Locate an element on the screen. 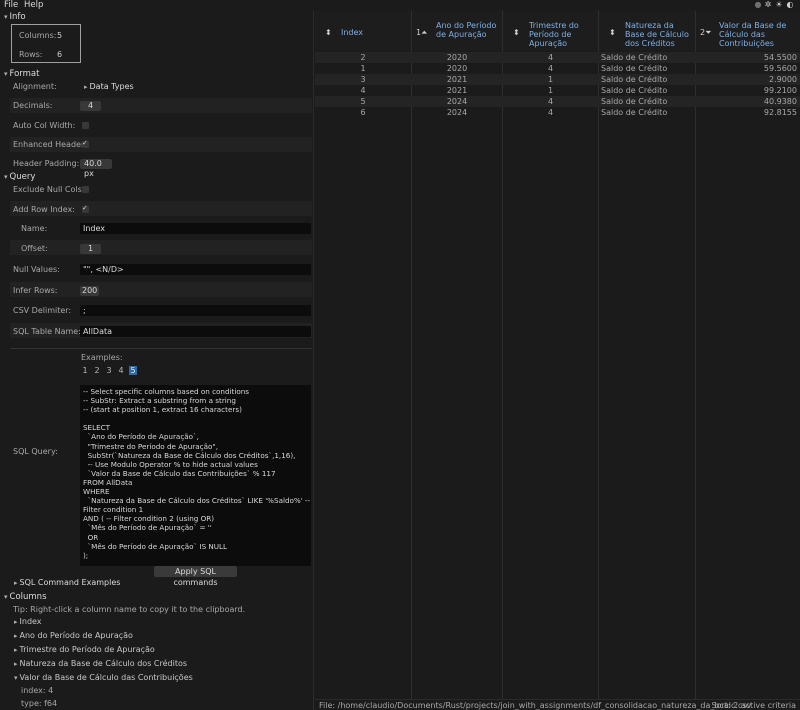 The height and width of the screenshot is (710, 800). table-row: 5 2024 4 Saldo de Crédito 40.9380 is located at coordinates (557, 101).